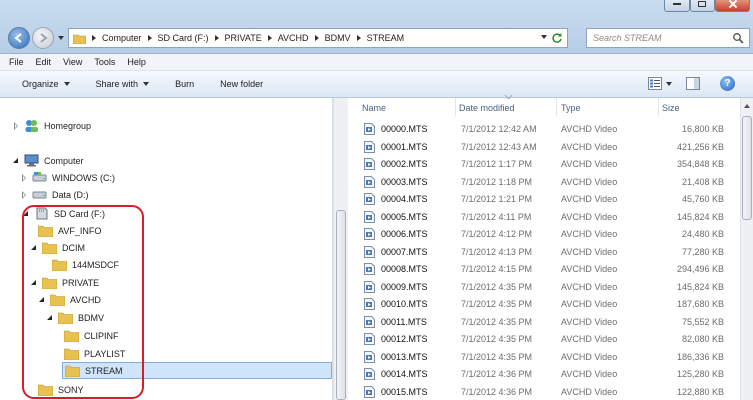 The width and height of the screenshot is (753, 400). I want to click on search-icon, so click(738, 38).